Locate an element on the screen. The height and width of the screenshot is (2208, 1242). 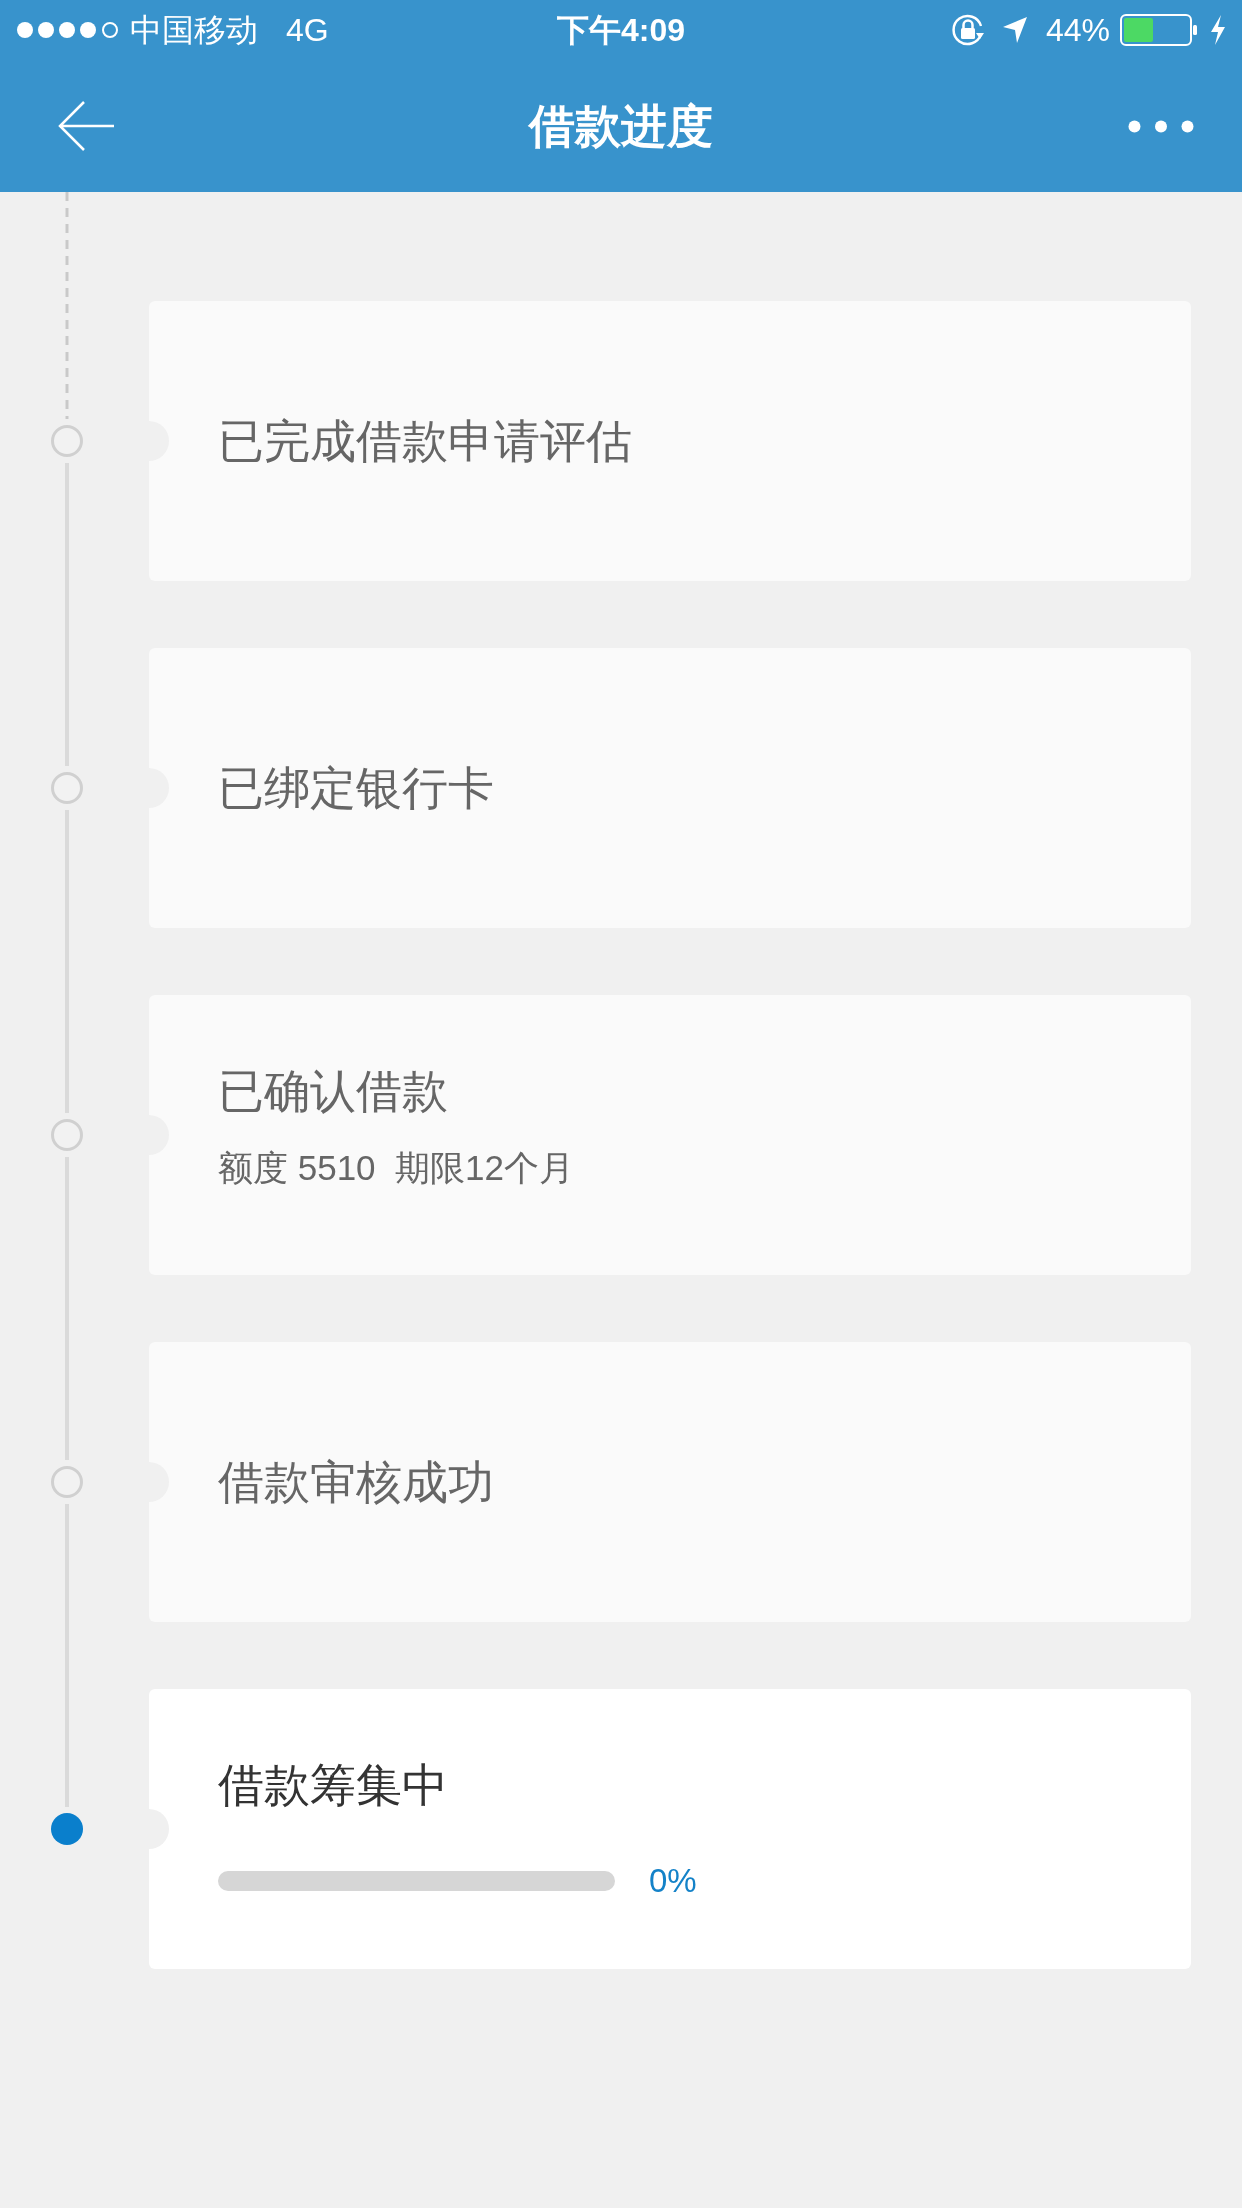
battery-percent: 44% is located at coordinates (1077, 30).